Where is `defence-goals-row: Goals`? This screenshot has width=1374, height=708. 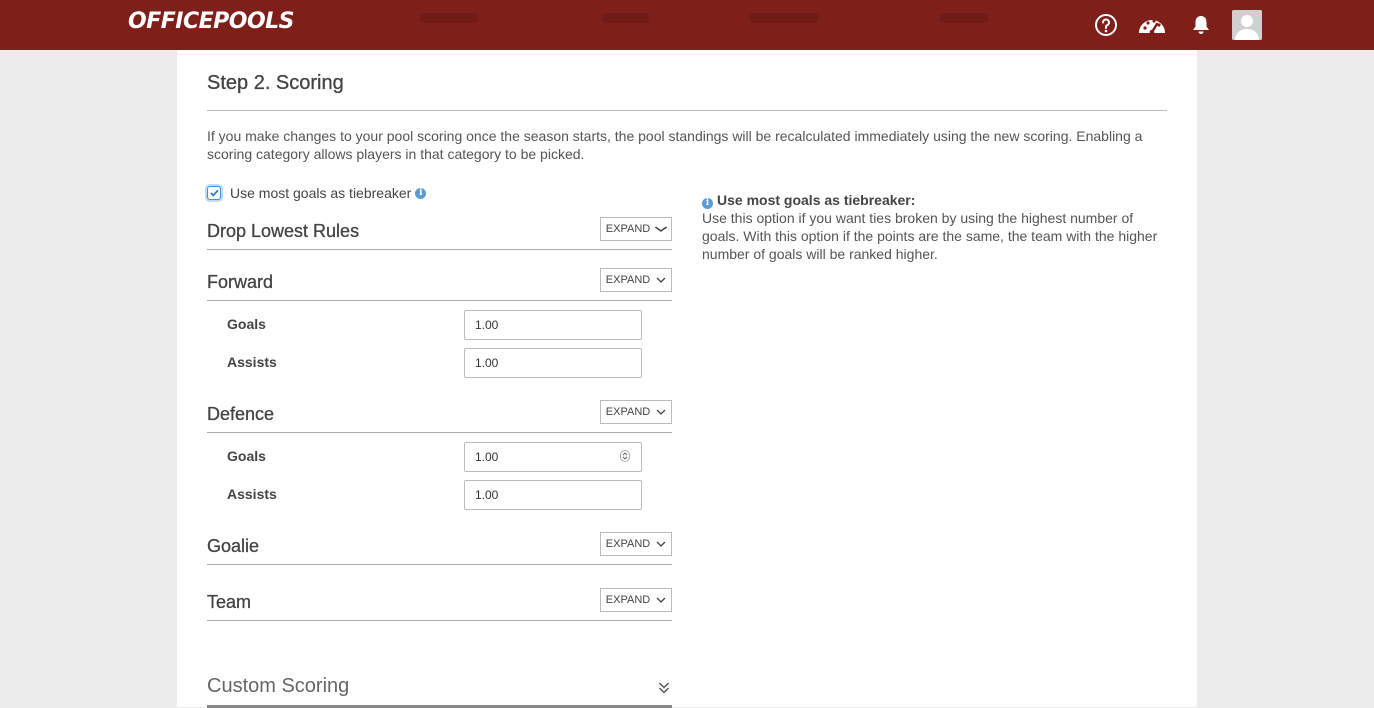
defence-goals-row: Goals is located at coordinates (434, 457).